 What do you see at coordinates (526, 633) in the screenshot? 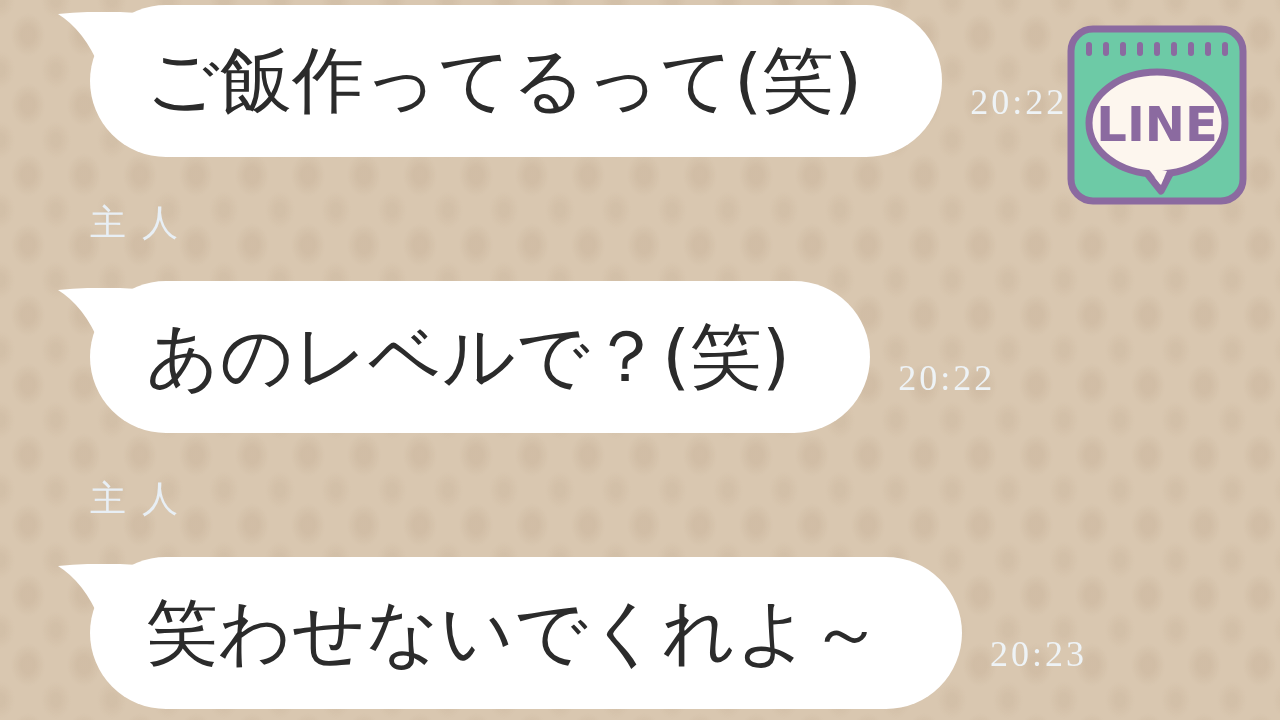
I see `message-bubble: 笑わせないでくれよ～` at bounding box center [526, 633].